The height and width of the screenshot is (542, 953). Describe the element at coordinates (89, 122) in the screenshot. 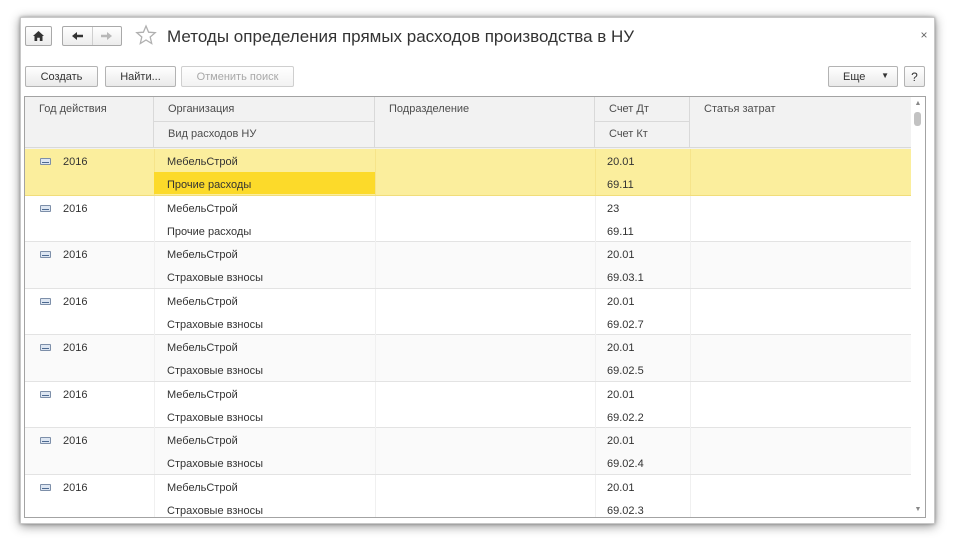

I see `column-header-year: Год действия` at that location.